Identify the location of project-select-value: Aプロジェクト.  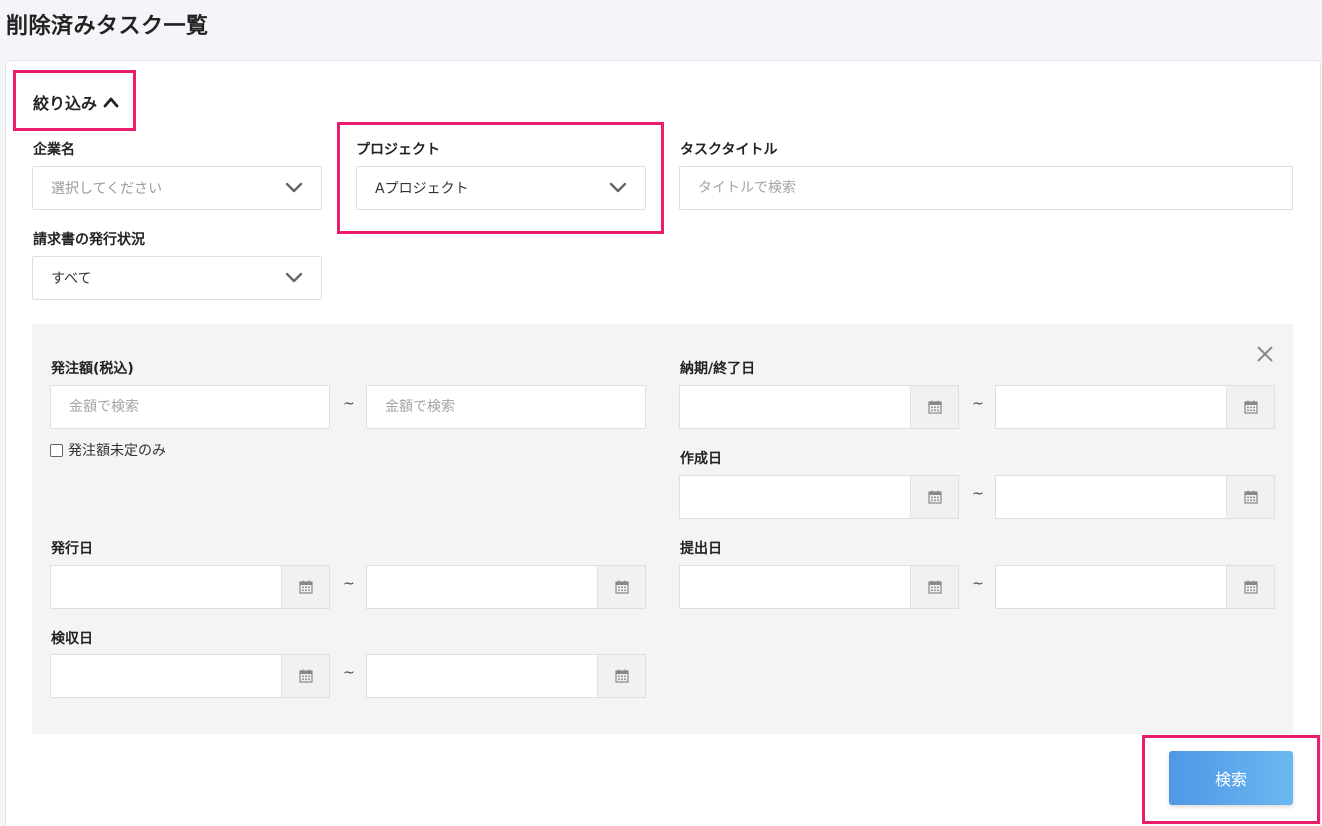
(422, 189).